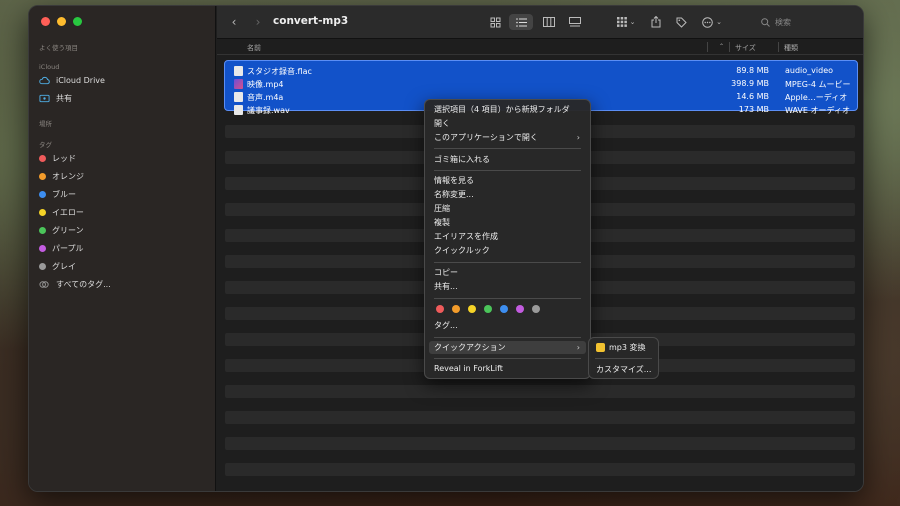 The width and height of the screenshot is (900, 506). I want to click on tag-color-gray, so click(536, 309).